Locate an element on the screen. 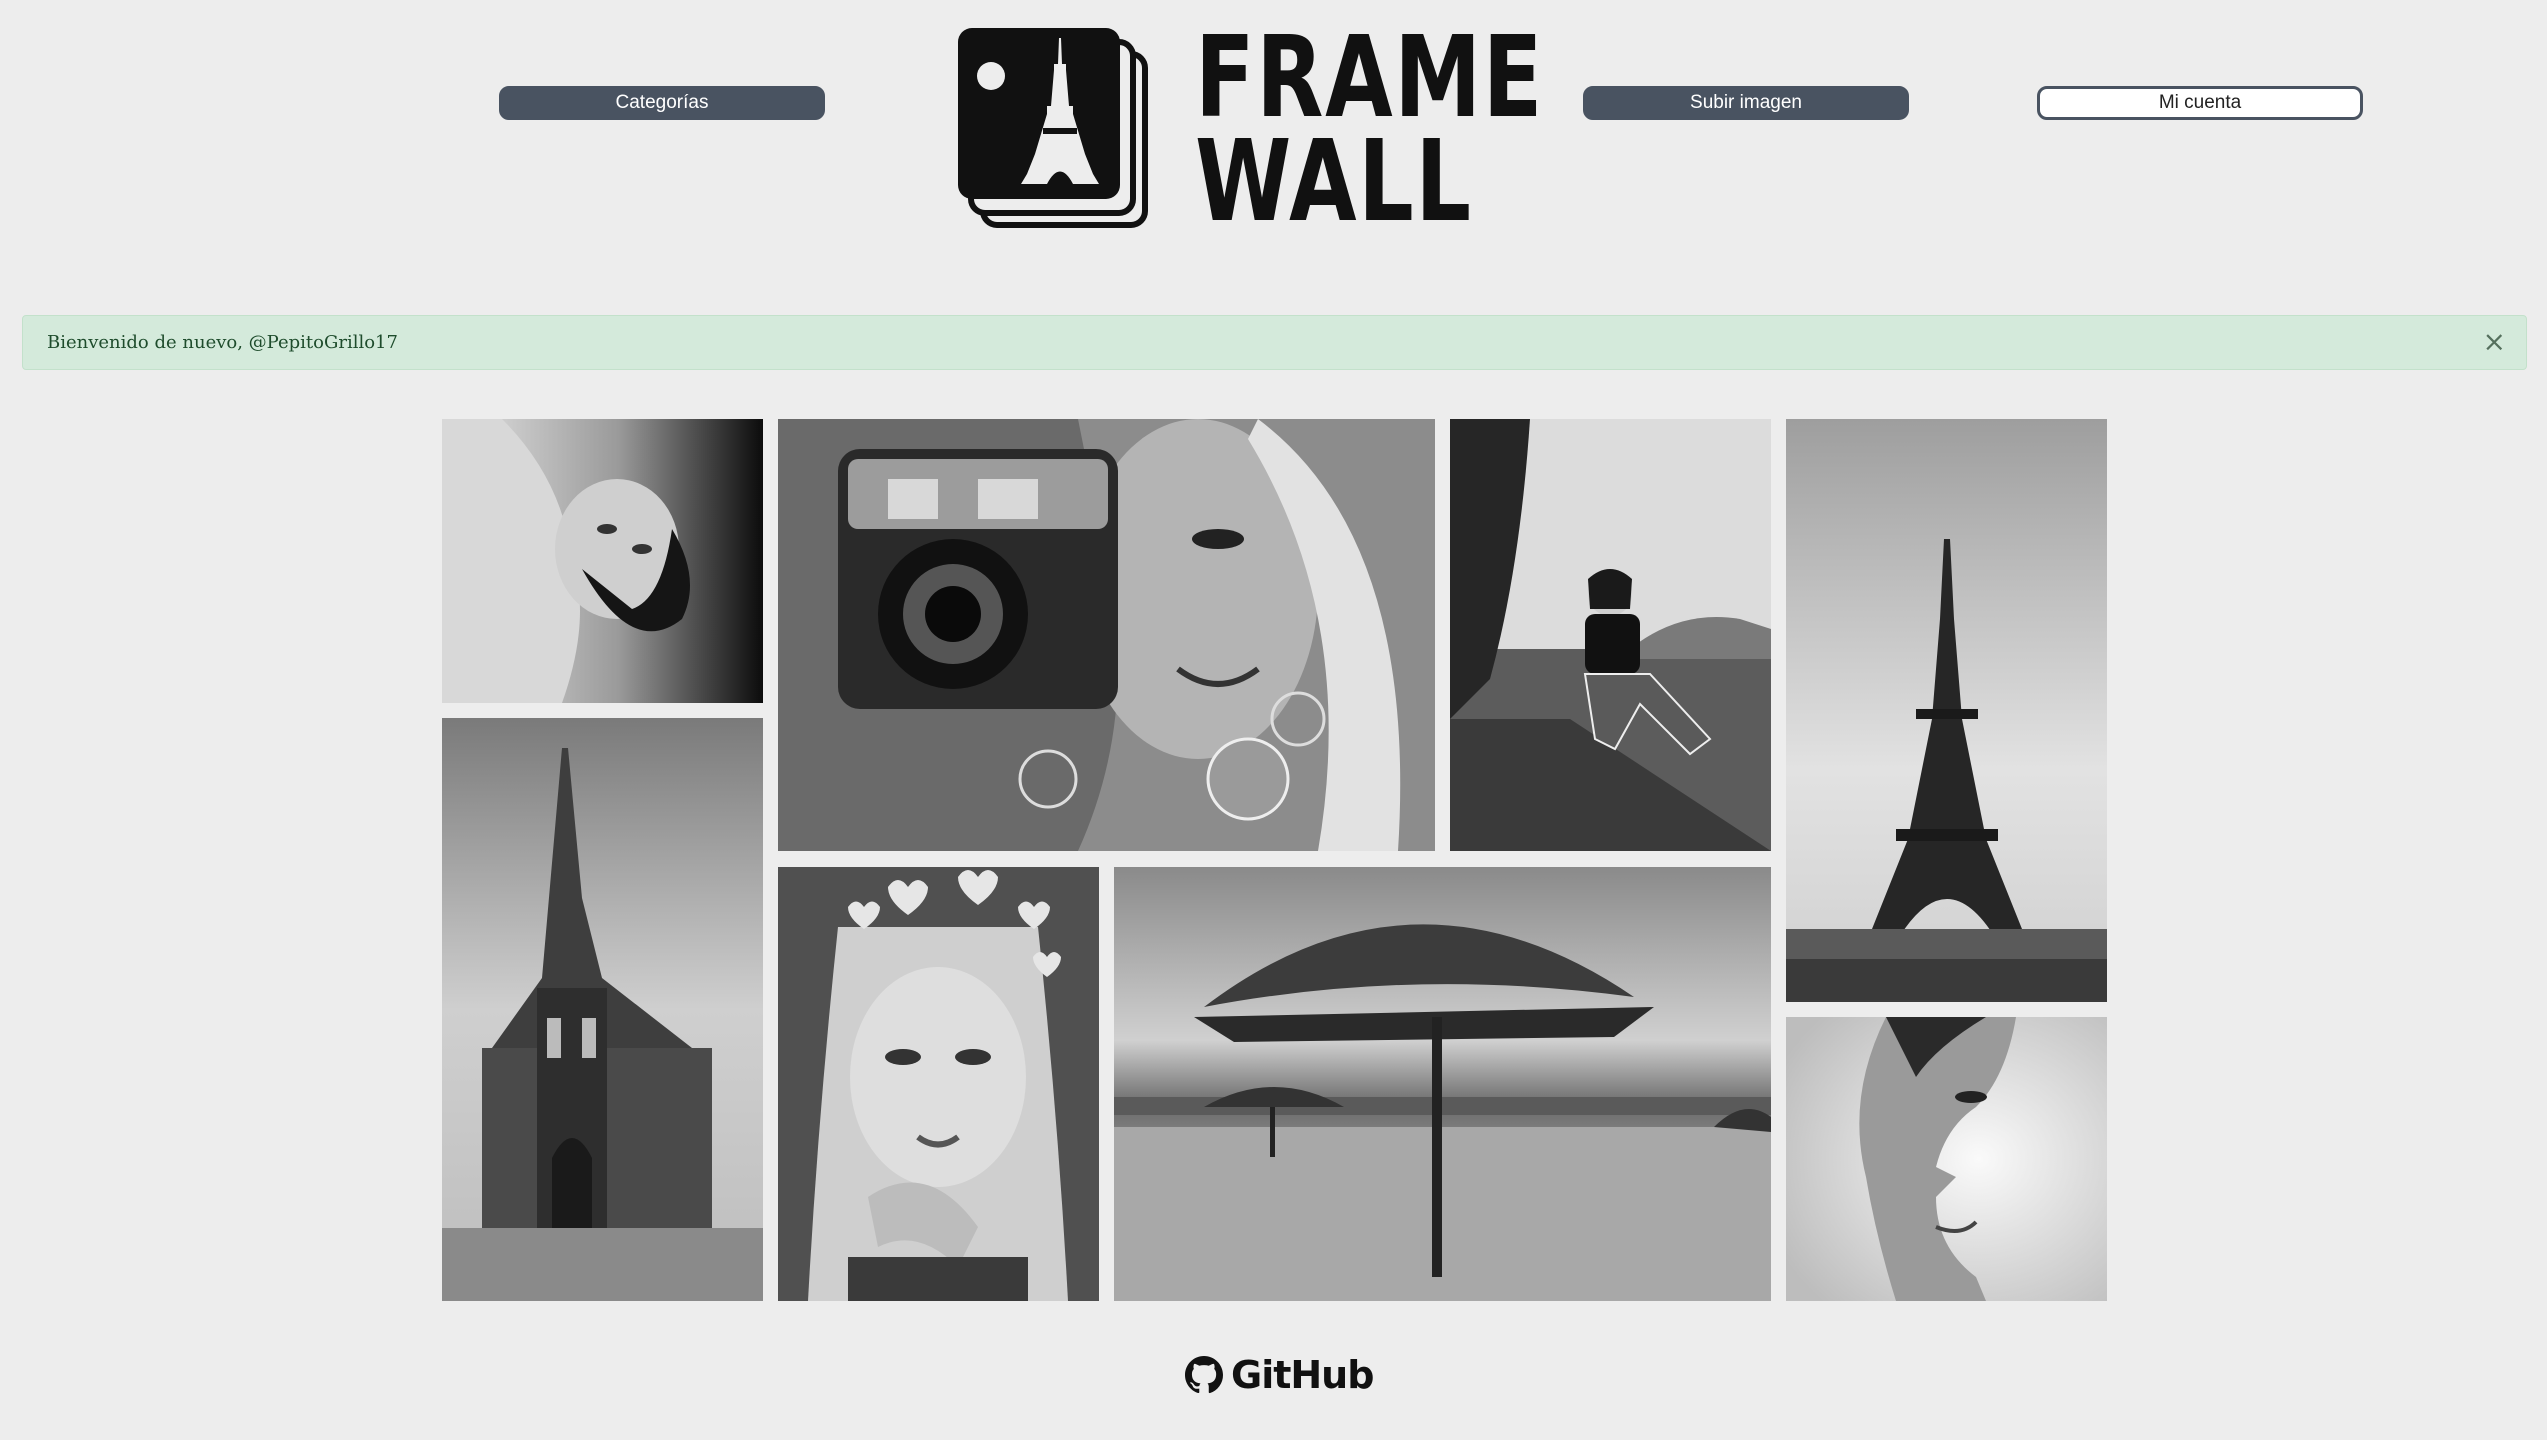 The image size is (2547, 1440). upload-image-button: Subir imagen is located at coordinates (1746, 103).